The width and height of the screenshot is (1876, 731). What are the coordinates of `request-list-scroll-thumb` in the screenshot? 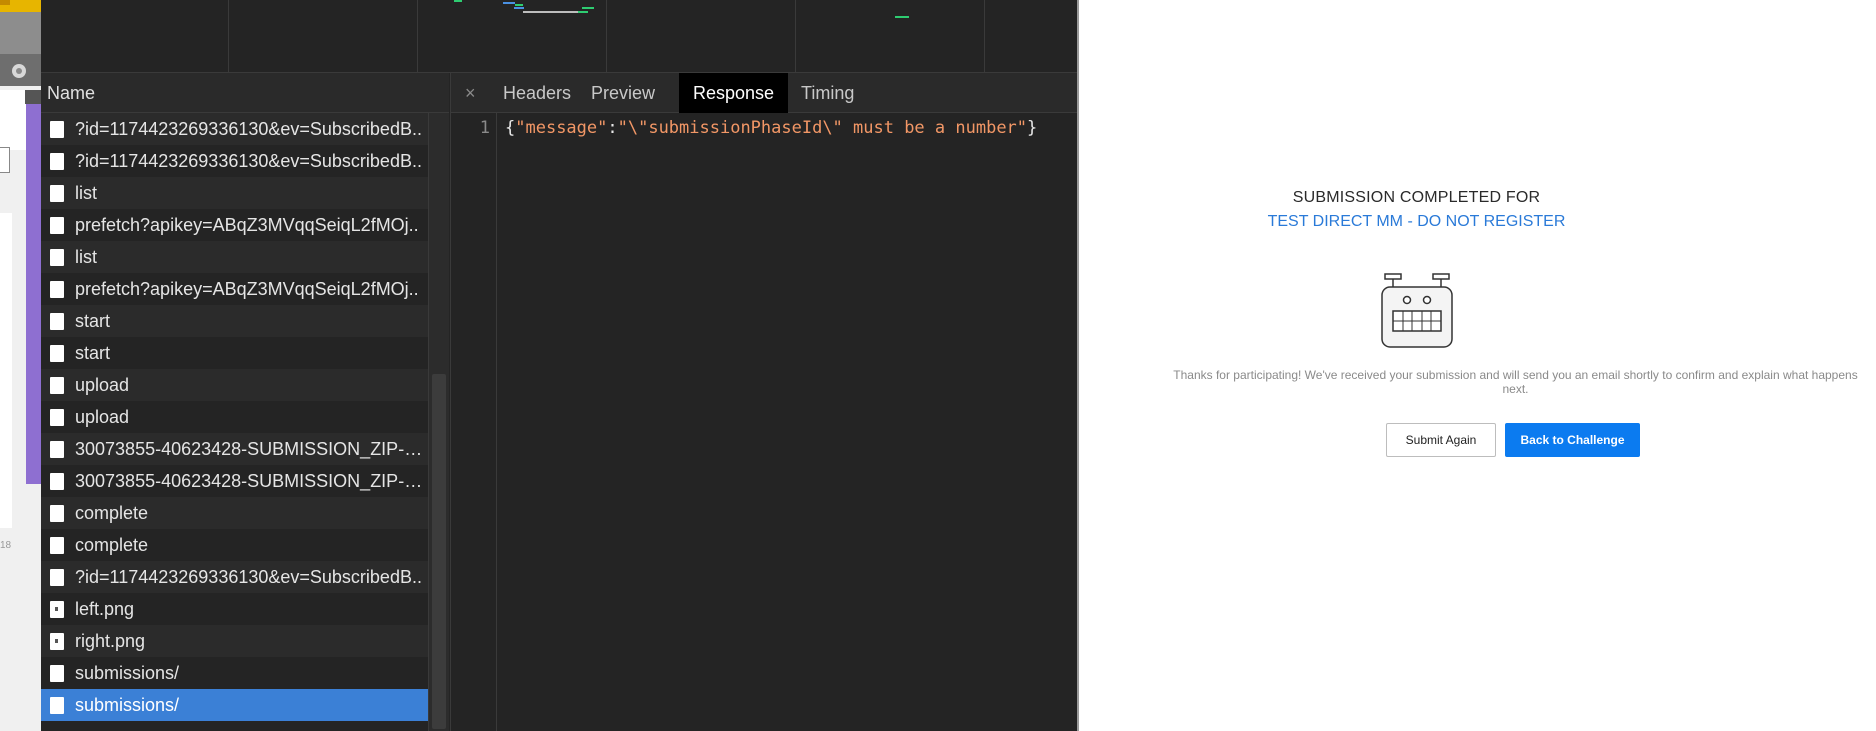 It's located at (439, 551).